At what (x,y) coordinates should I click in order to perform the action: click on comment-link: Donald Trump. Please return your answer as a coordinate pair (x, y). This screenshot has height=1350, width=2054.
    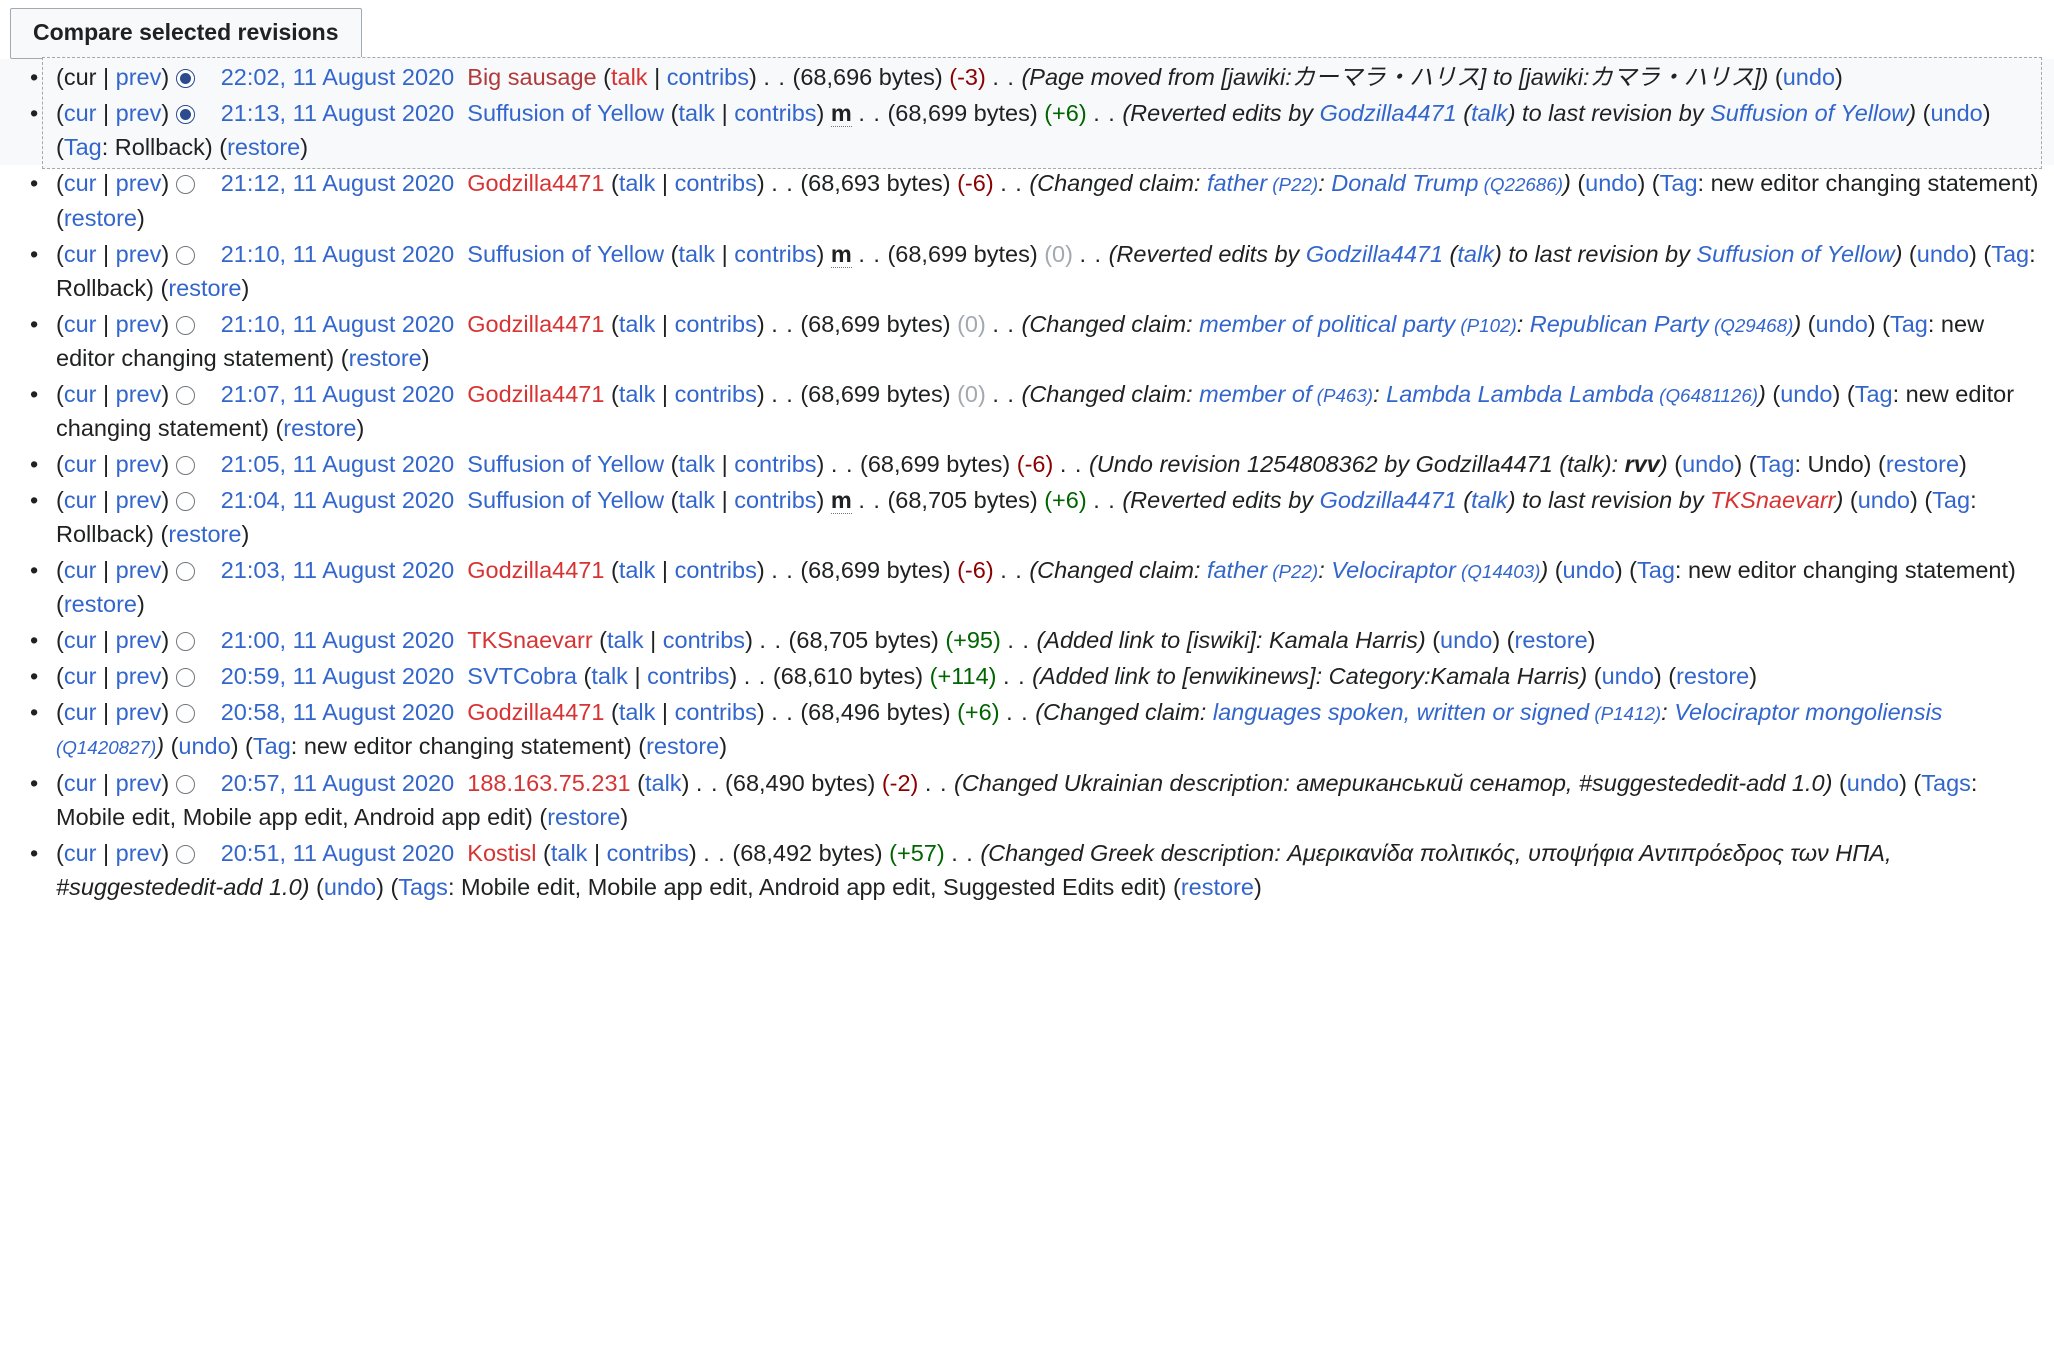
    Looking at the image, I should click on (1404, 183).